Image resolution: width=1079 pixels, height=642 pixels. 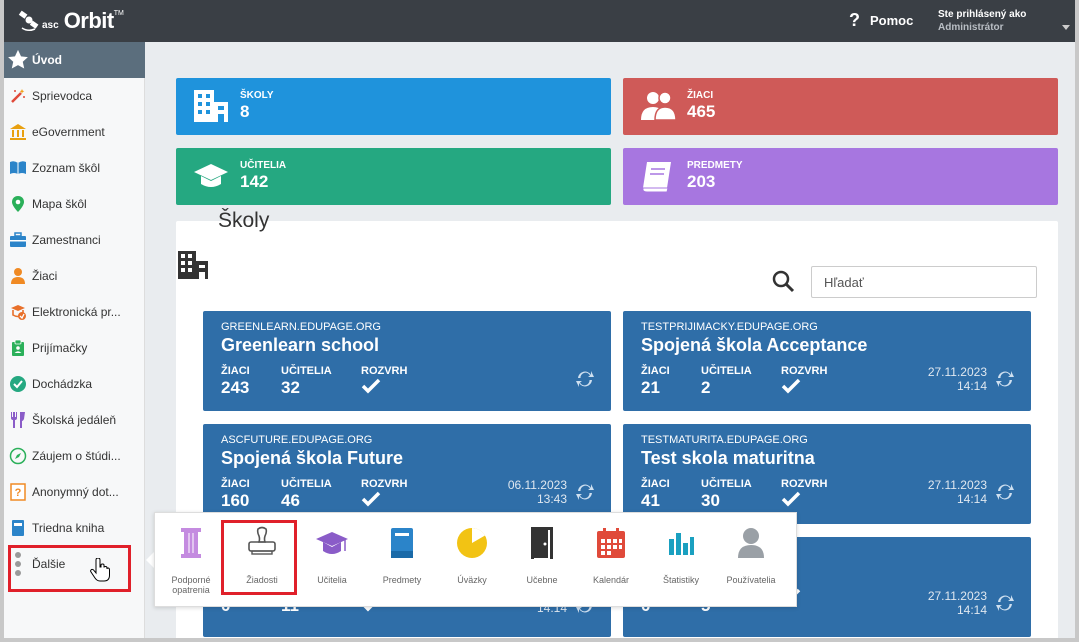 What do you see at coordinates (402, 580) in the screenshot?
I see `popup-item-label: Predmety` at bounding box center [402, 580].